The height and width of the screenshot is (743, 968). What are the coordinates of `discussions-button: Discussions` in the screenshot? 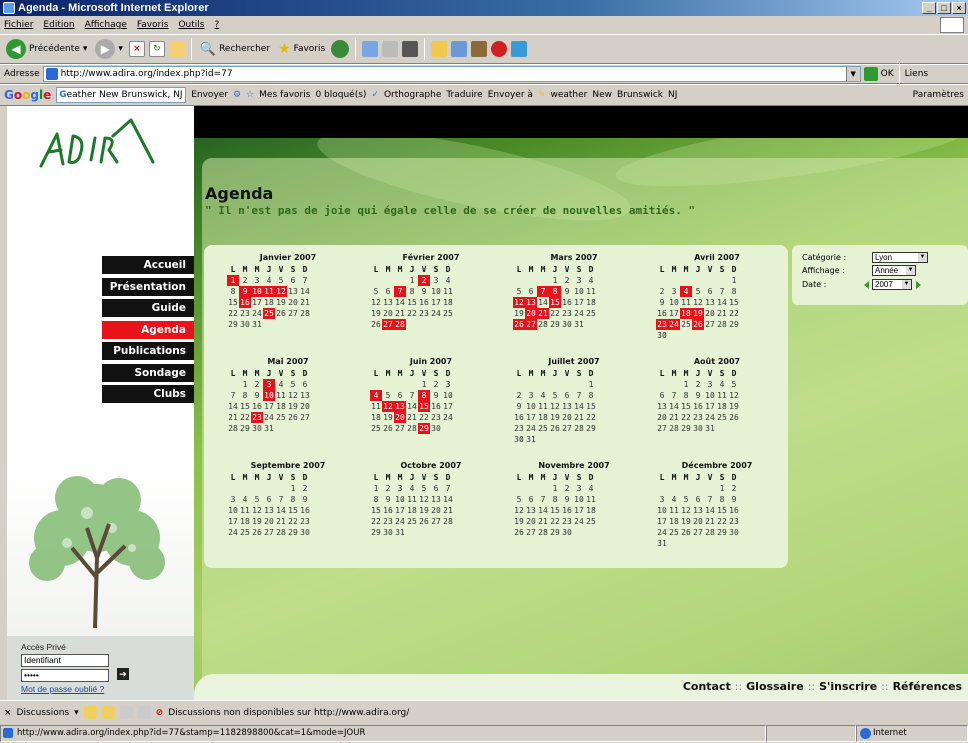 It's located at (43, 713).